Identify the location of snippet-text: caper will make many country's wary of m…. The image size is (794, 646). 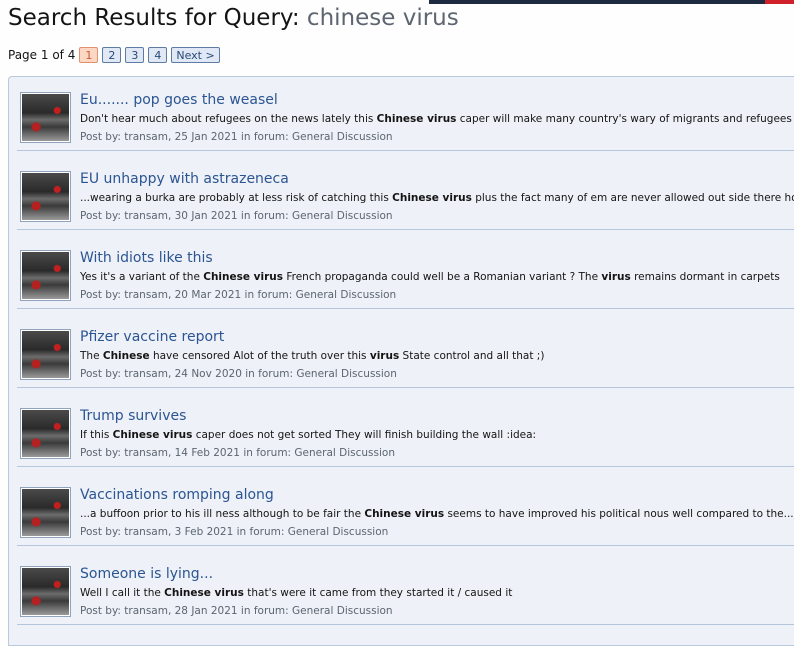
(626, 119).